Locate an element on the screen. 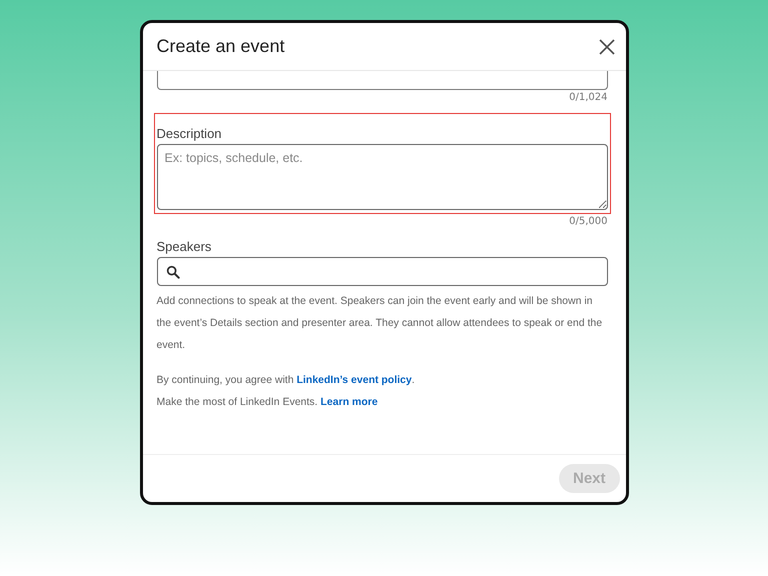 The height and width of the screenshot is (576, 768). field-label: Speakers is located at coordinates (184, 246).